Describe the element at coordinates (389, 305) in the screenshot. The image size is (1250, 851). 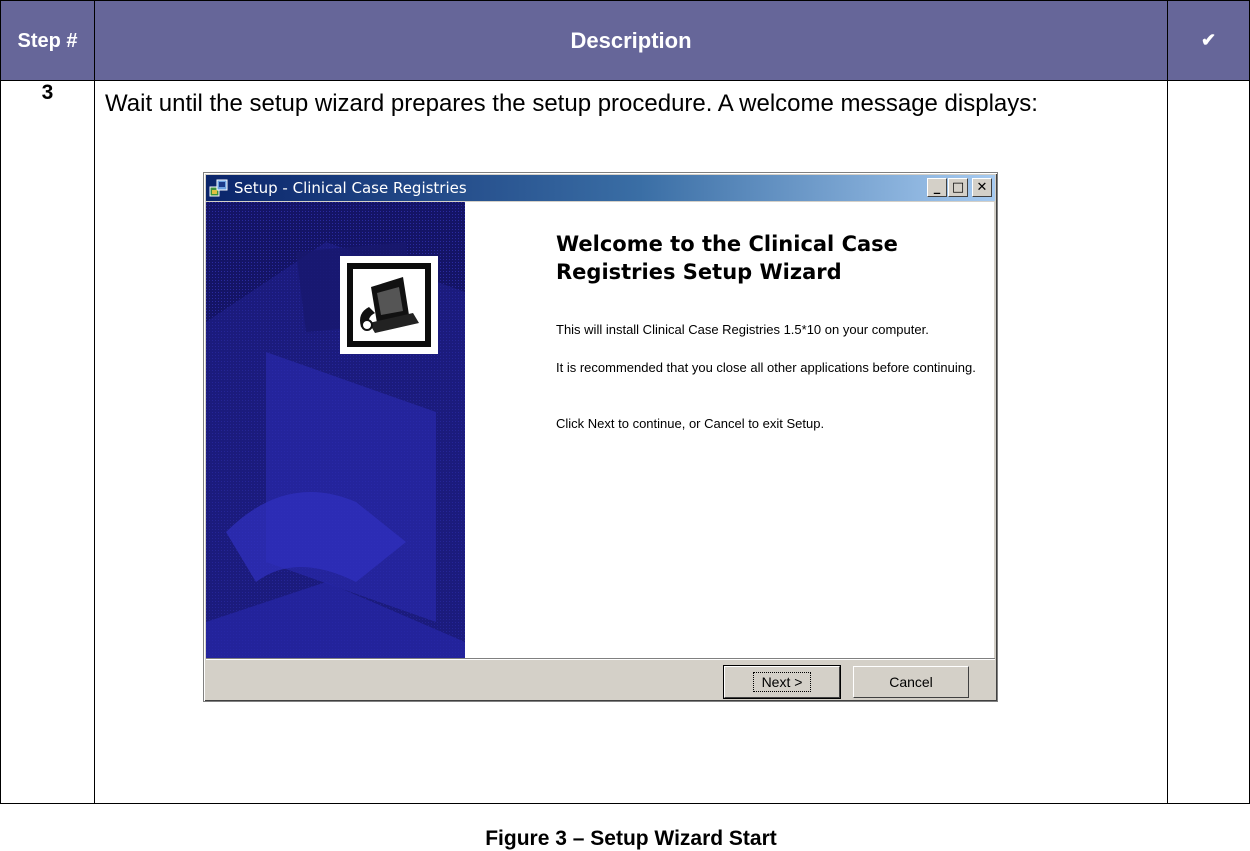
I see `computer-install-icon` at that location.